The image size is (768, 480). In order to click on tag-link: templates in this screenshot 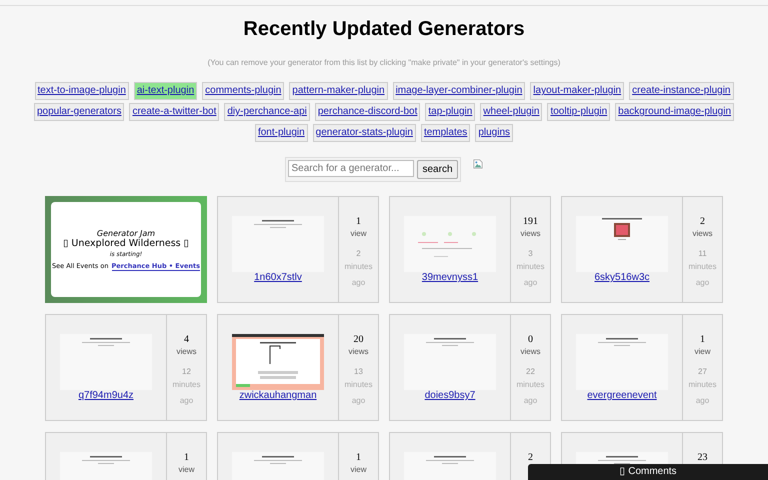, I will do `click(445, 133)`.